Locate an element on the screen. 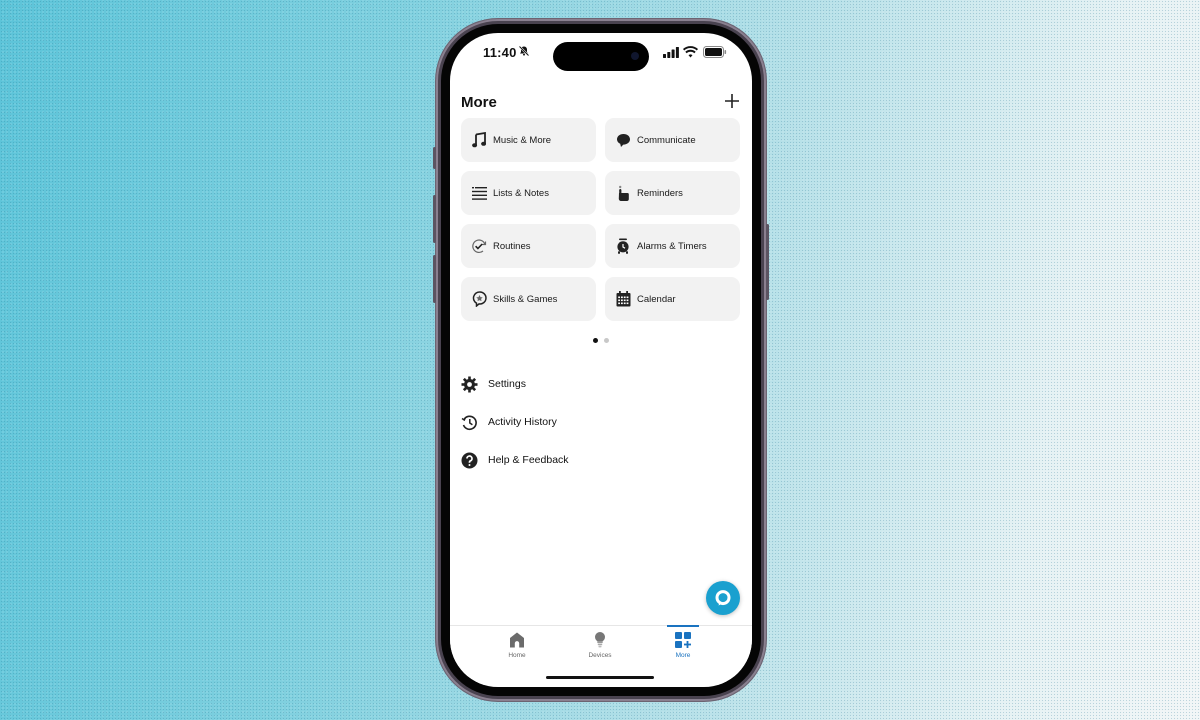  tile-label: Calendar is located at coordinates (656, 299).